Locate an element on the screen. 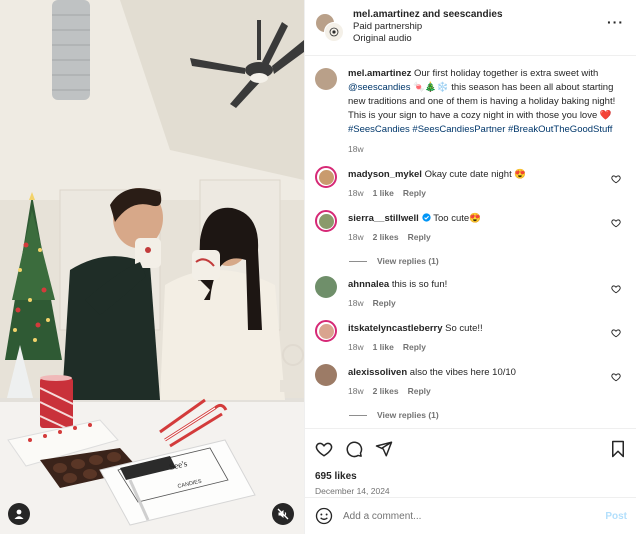 The height and width of the screenshot is (534, 636). verified-badge-icon is located at coordinates (426, 217).